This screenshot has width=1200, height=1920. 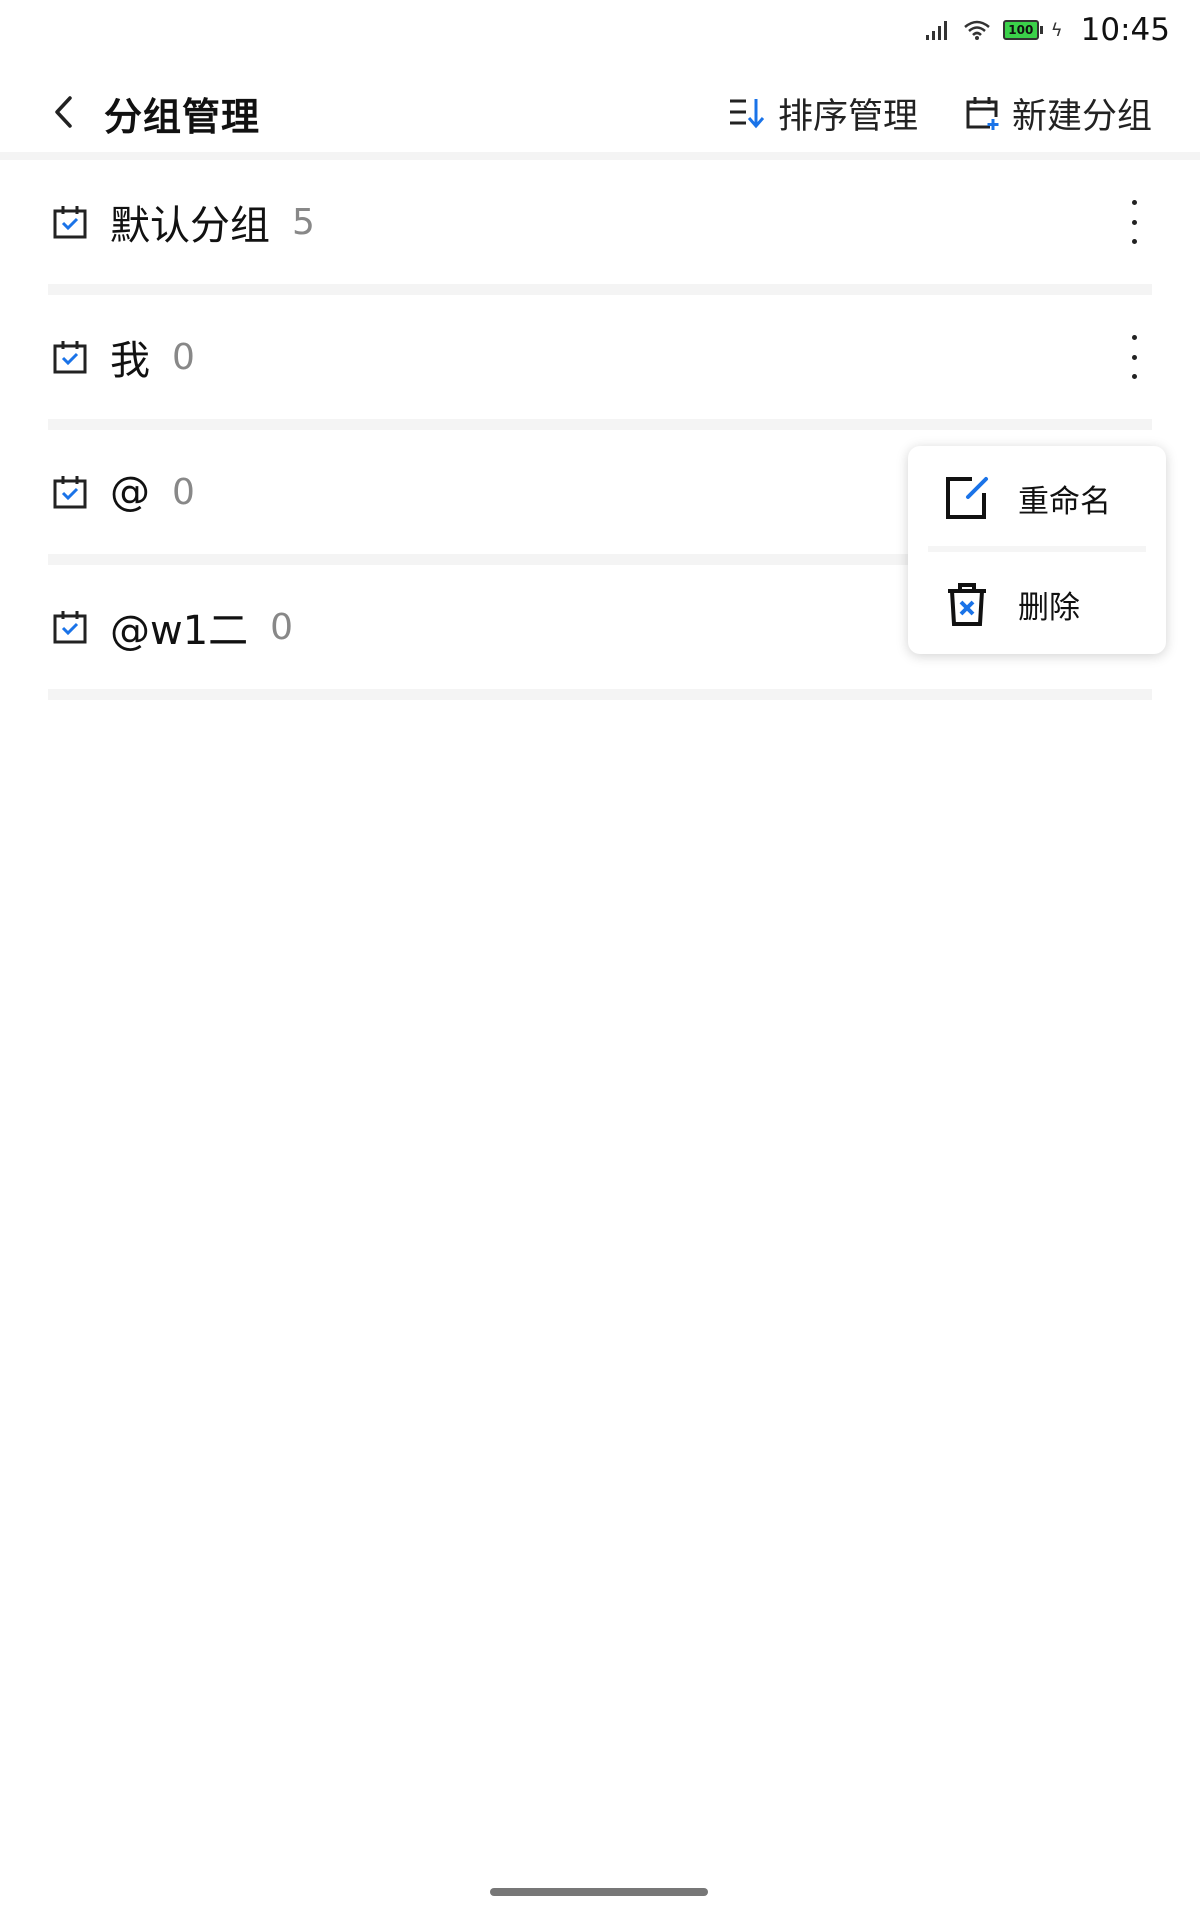 What do you see at coordinates (303, 222) in the screenshot?
I see `group-count: 5` at bounding box center [303, 222].